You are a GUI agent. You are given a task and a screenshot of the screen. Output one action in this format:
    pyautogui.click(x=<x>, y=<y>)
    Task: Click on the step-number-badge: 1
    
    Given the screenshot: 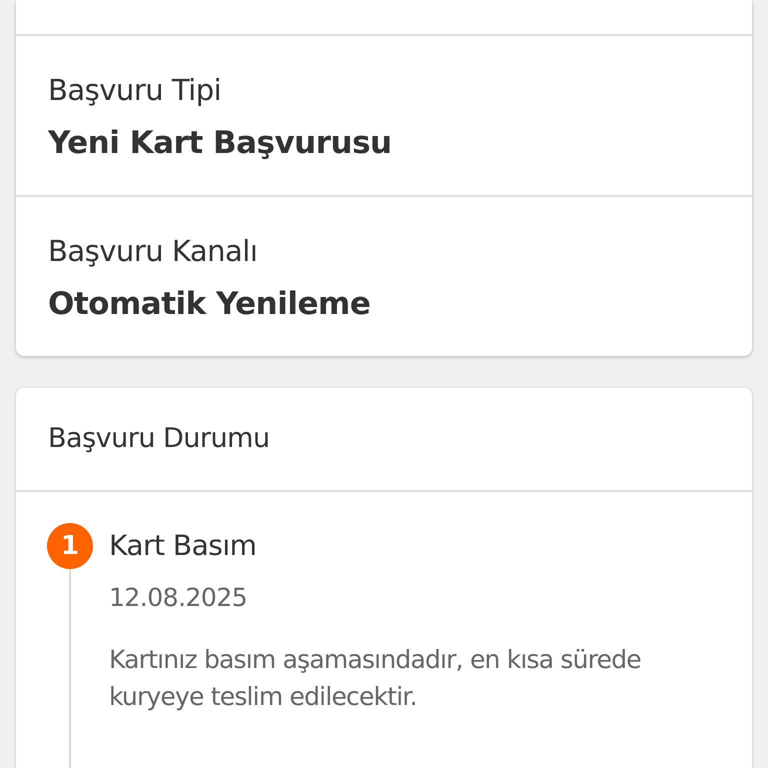 What is the action you would take?
    pyautogui.click(x=70, y=546)
    